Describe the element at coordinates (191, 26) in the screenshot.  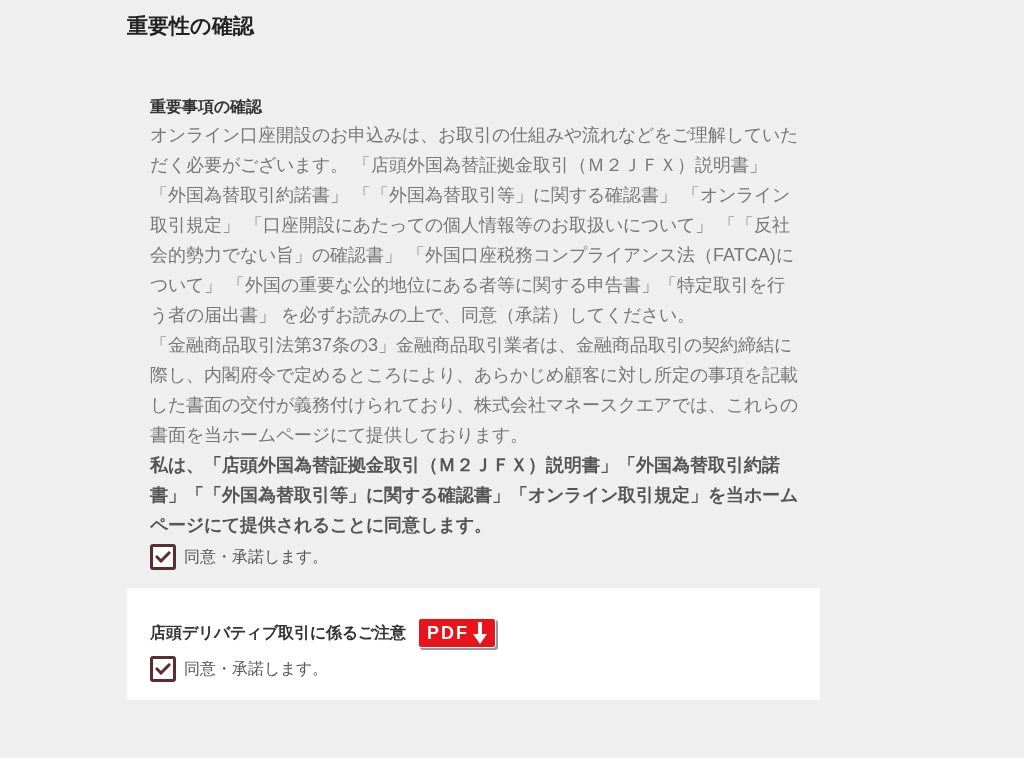
I see `page-title: 重要性の確認` at that location.